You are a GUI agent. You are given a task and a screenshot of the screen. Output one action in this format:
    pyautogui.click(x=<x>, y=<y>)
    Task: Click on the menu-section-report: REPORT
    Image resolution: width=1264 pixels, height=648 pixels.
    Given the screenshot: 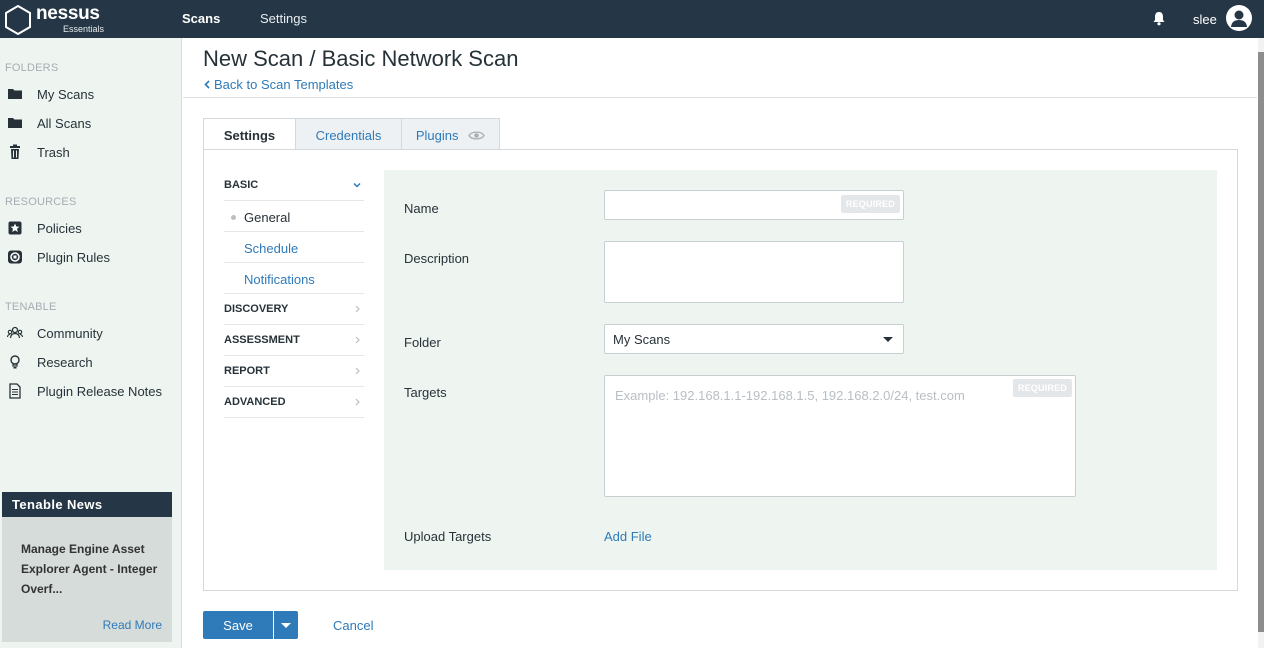 What is the action you would take?
    pyautogui.click(x=294, y=371)
    